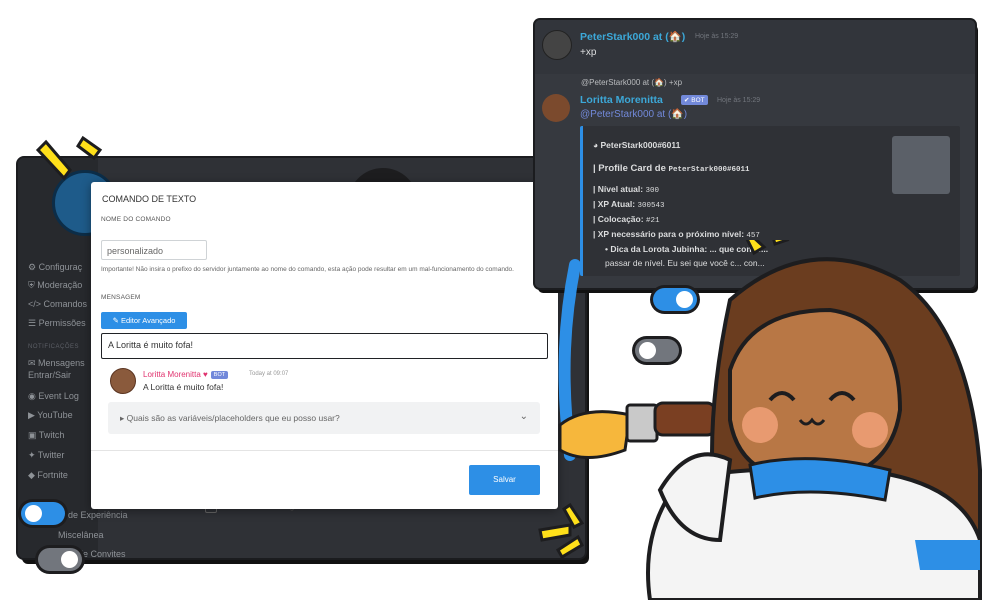  Describe the element at coordinates (205, 374) in the screenshot. I see `heart-icon: ♥` at that location.